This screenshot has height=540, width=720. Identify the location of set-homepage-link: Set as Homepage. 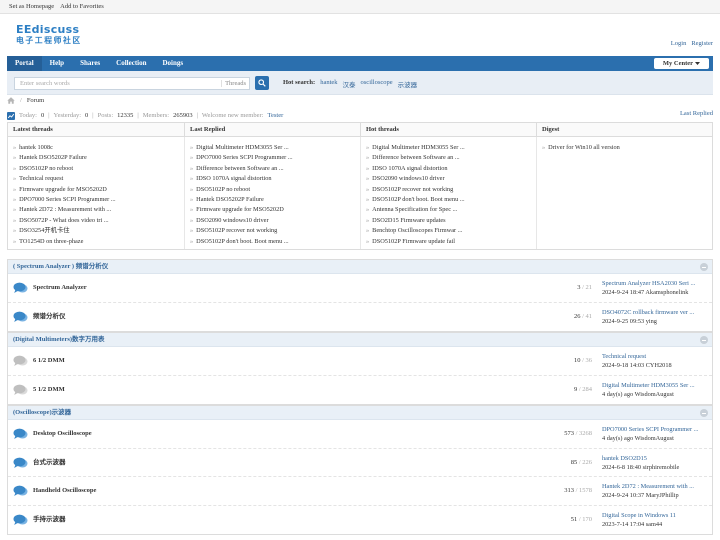
(31, 6).